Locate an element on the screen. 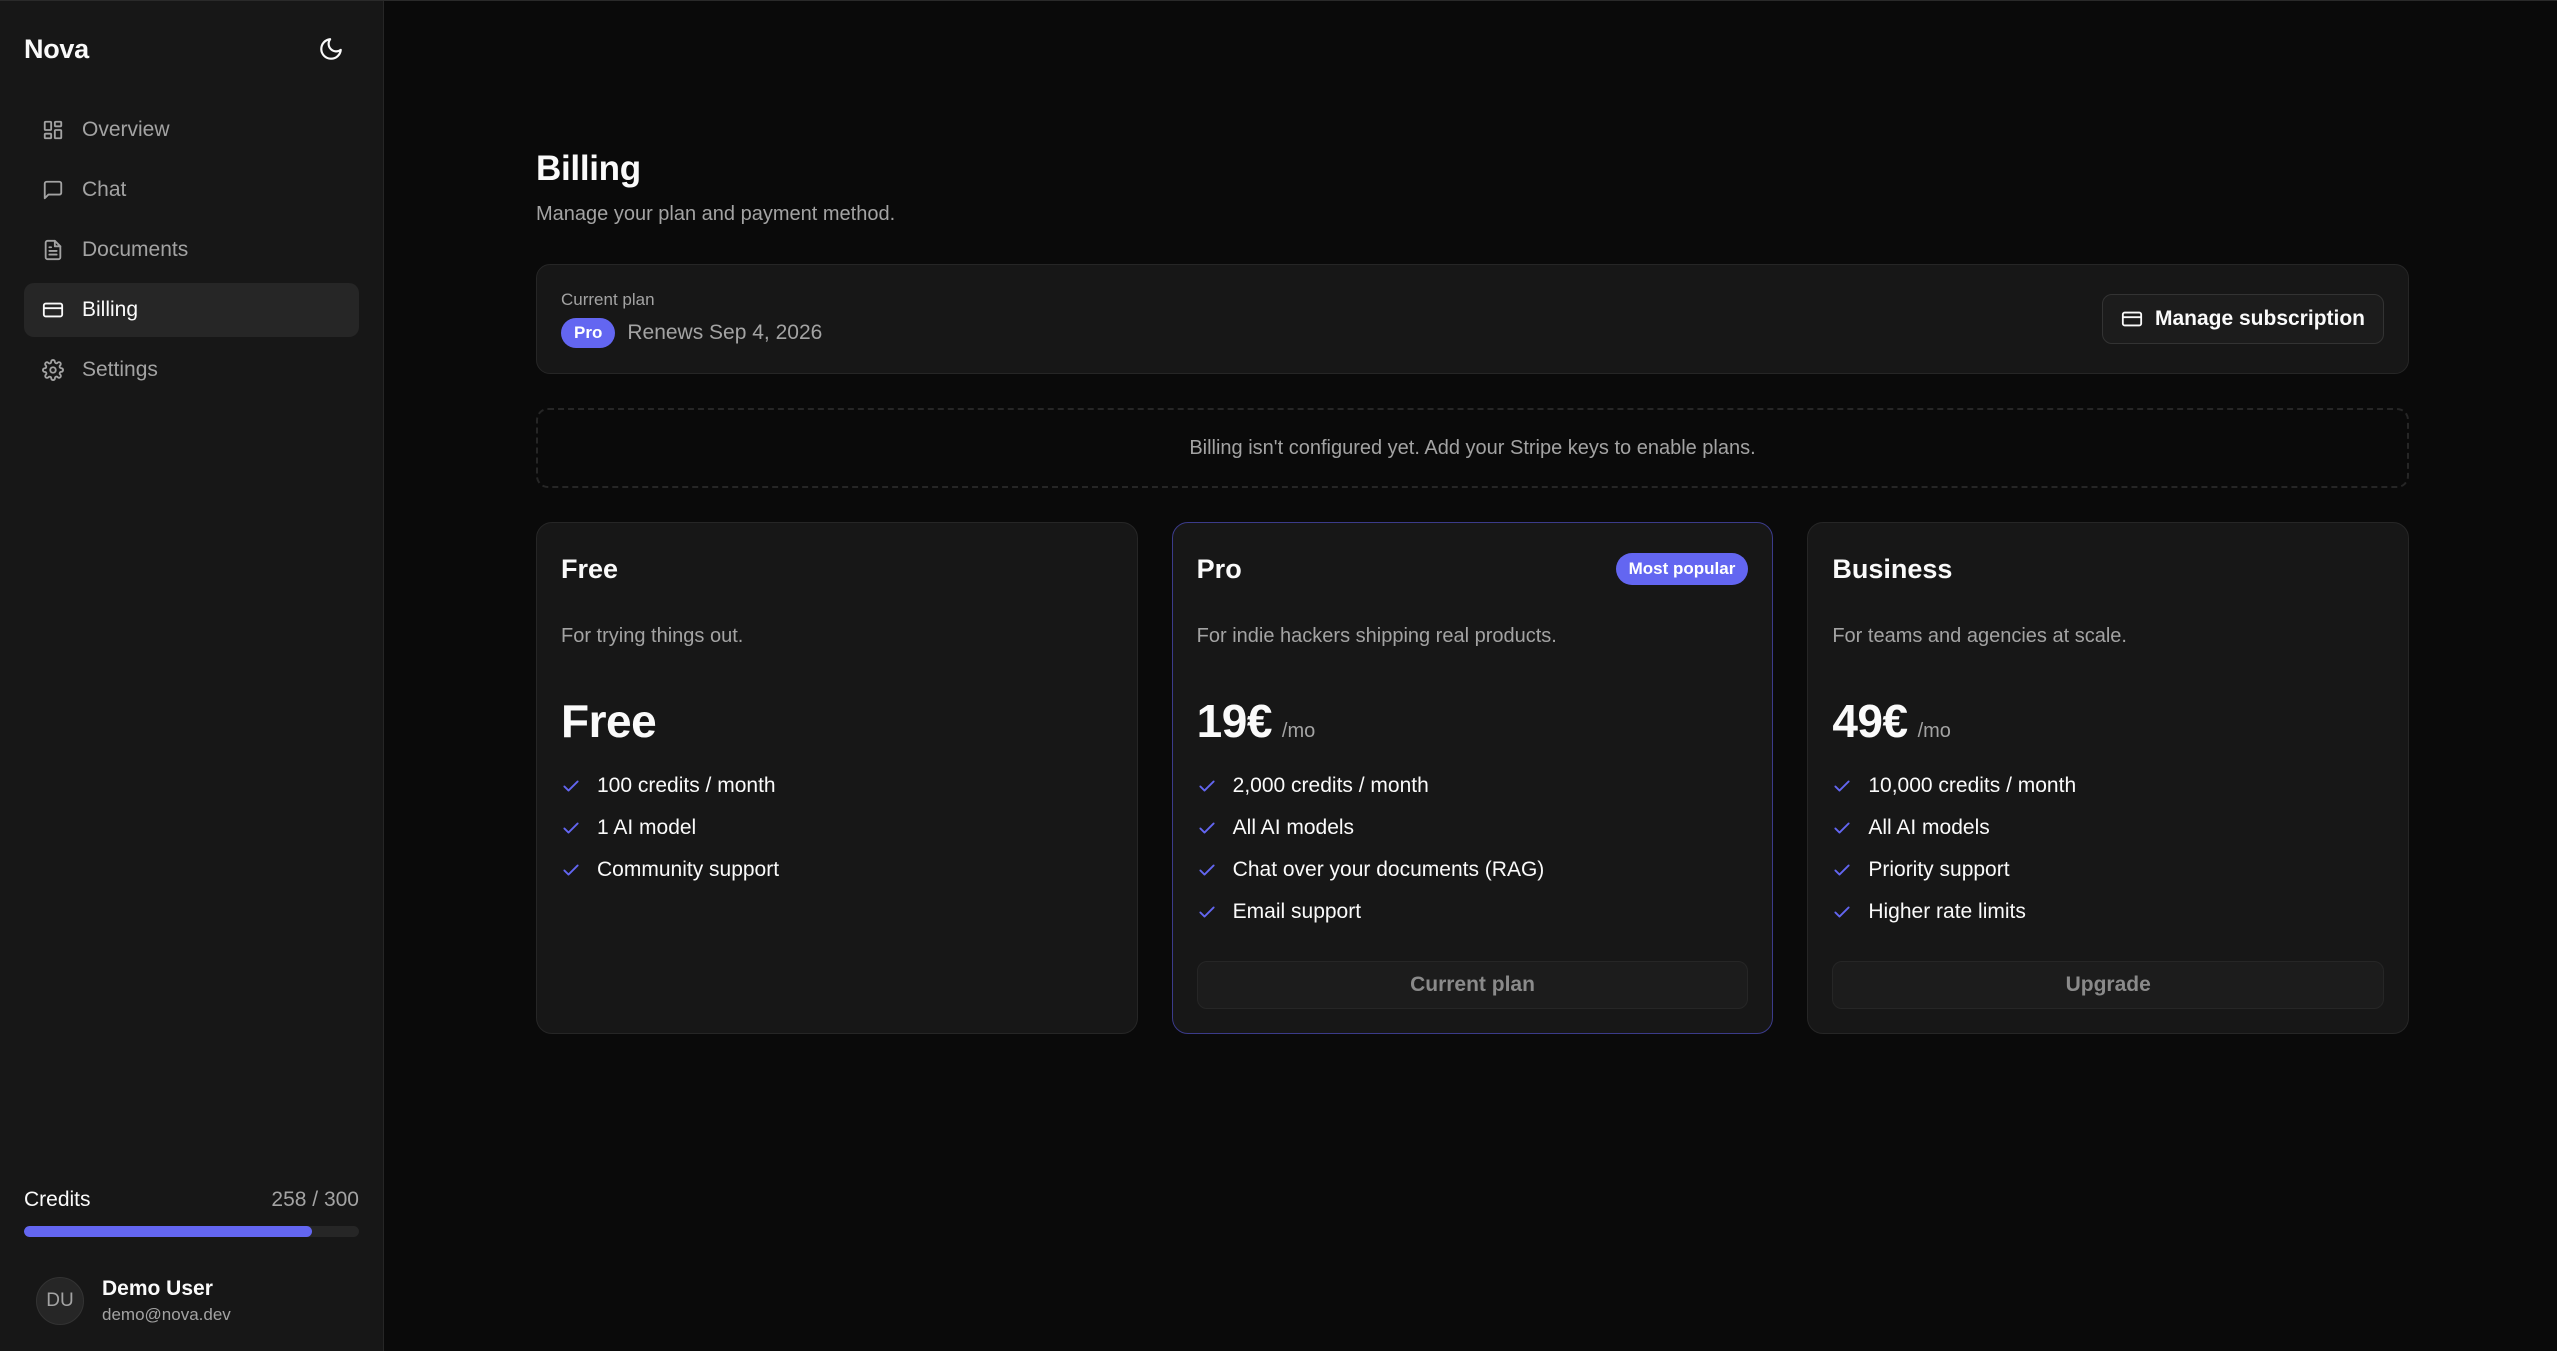 The image size is (2557, 1351). feature-item: Email support is located at coordinates (1473, 912).